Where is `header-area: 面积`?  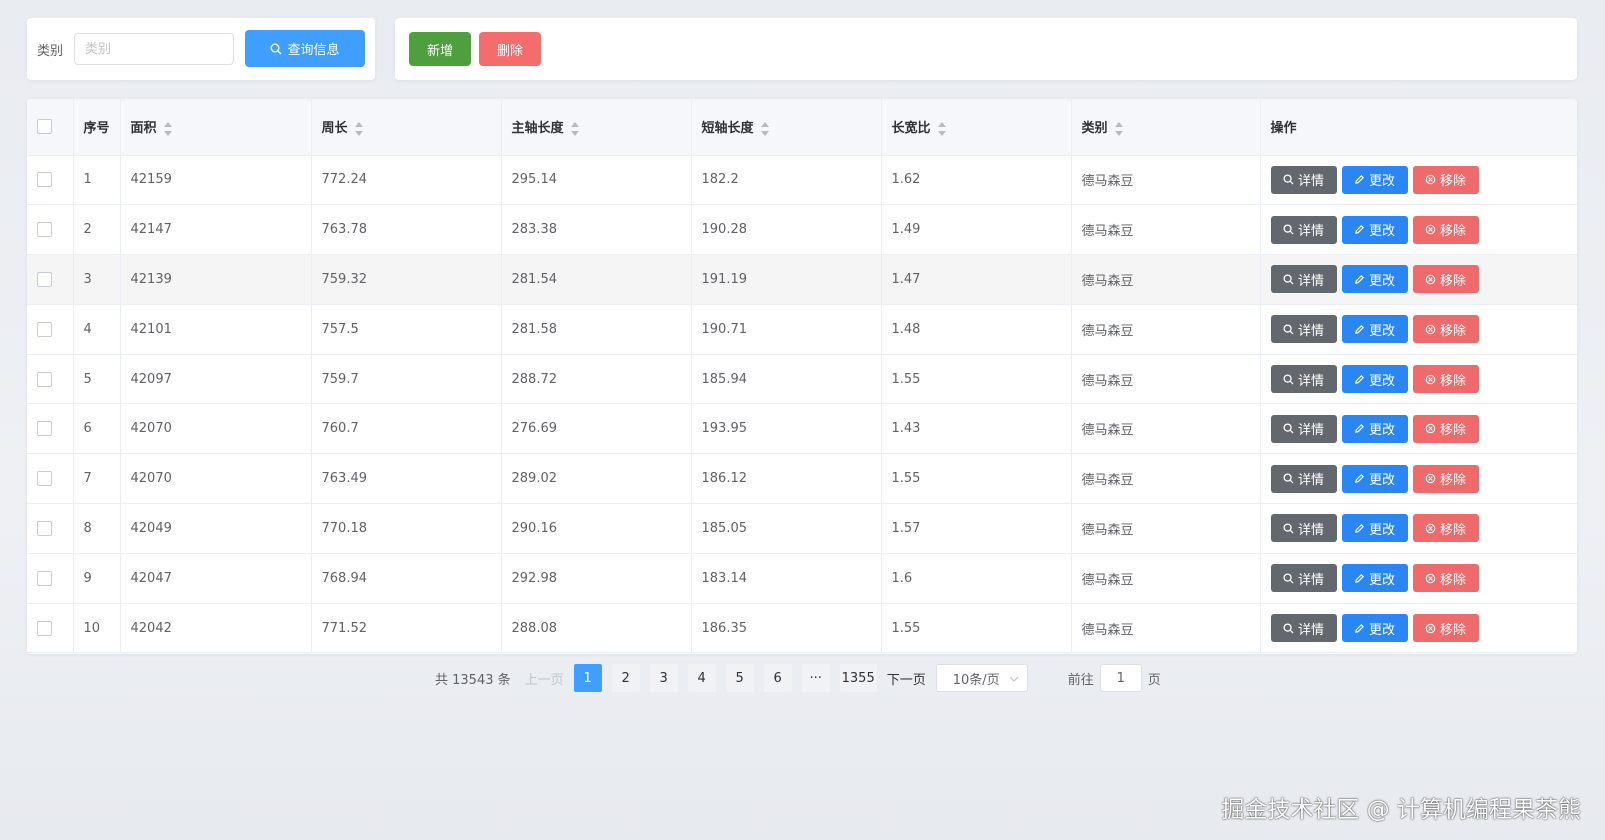
header-area: 面积 is located at coordinates (216, 127).